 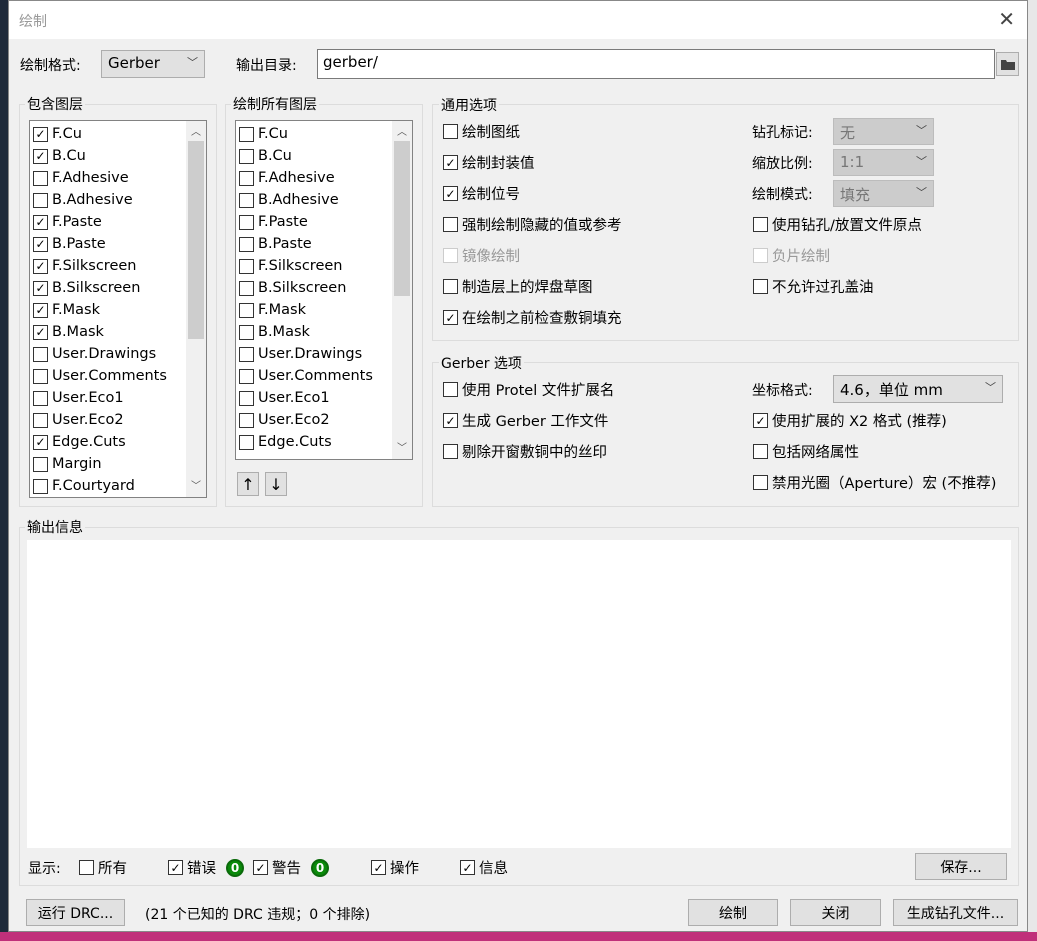 I want to click on option-checkbox: 镜像绘制, so click(x=481, y=255).